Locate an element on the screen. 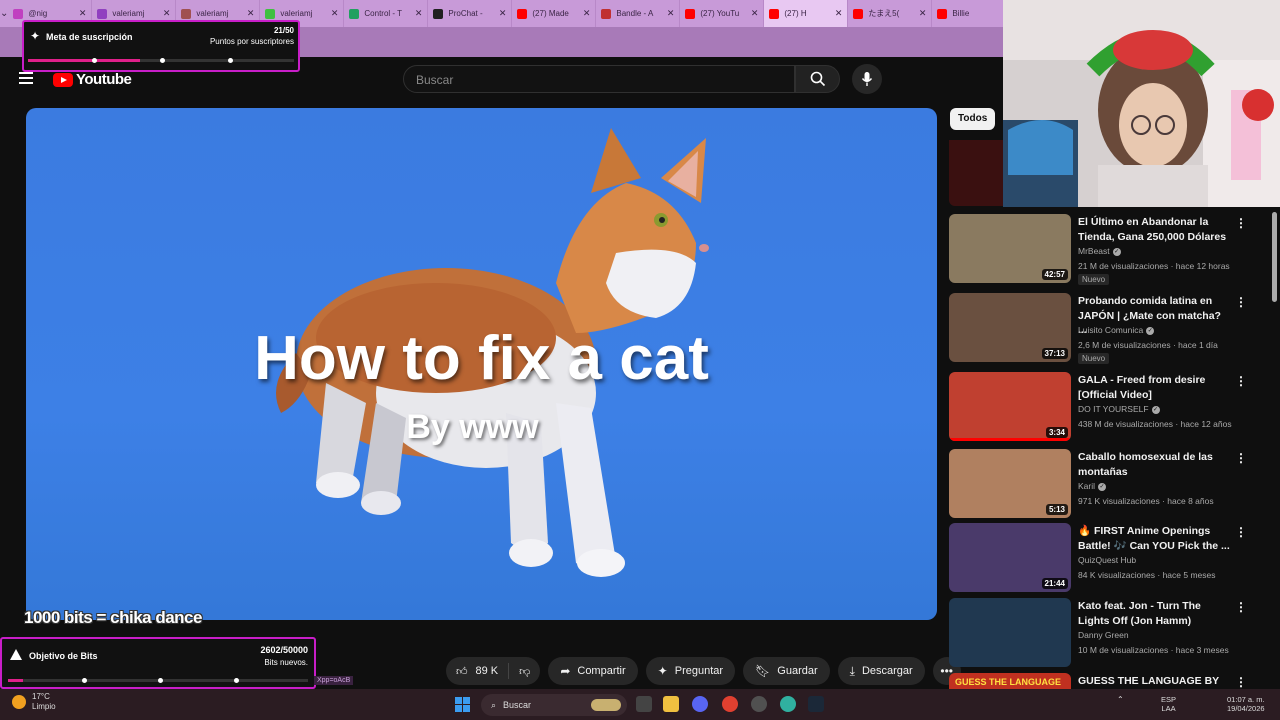 The height and width of the screenshot is (720, 1280). weather-widget: 17°C Limpio is located at coordinates (34, 702).